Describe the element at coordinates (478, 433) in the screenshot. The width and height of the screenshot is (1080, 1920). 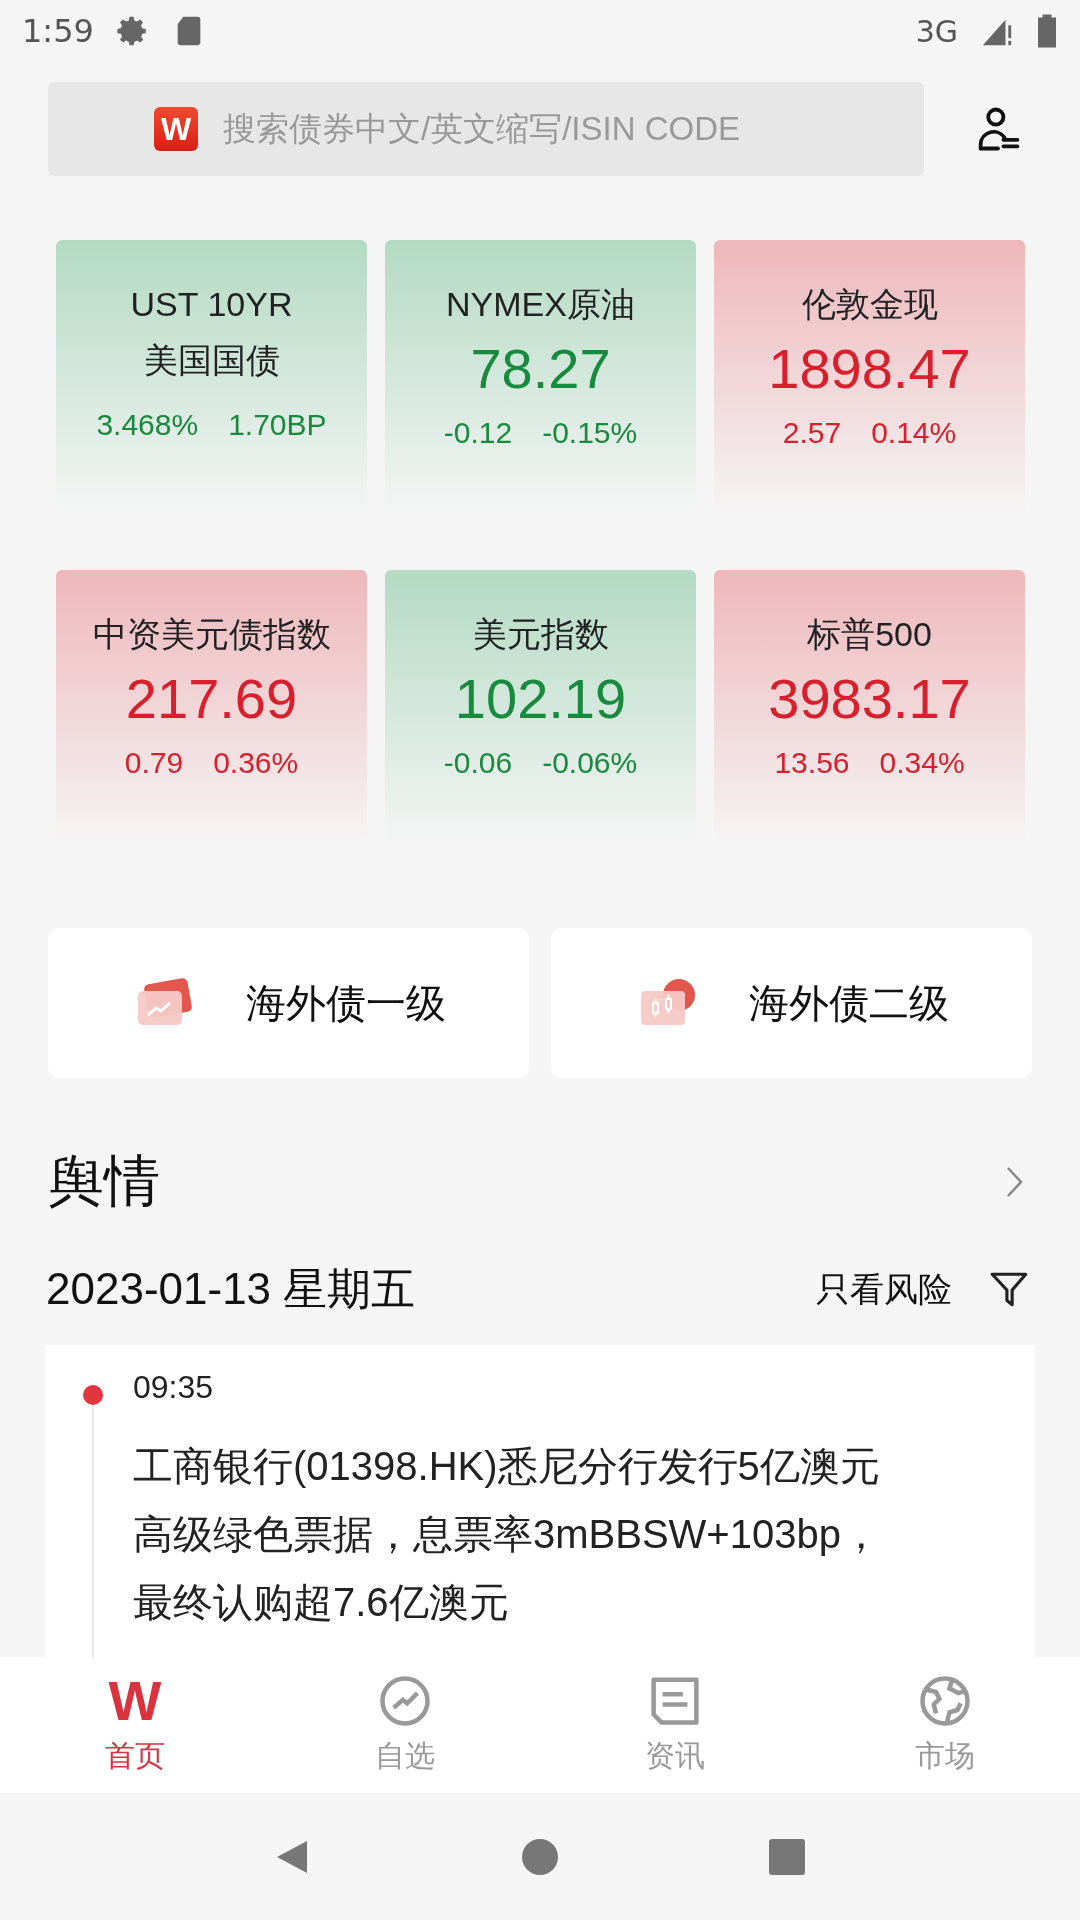
I see `ticker-change: -0.12` at that location.